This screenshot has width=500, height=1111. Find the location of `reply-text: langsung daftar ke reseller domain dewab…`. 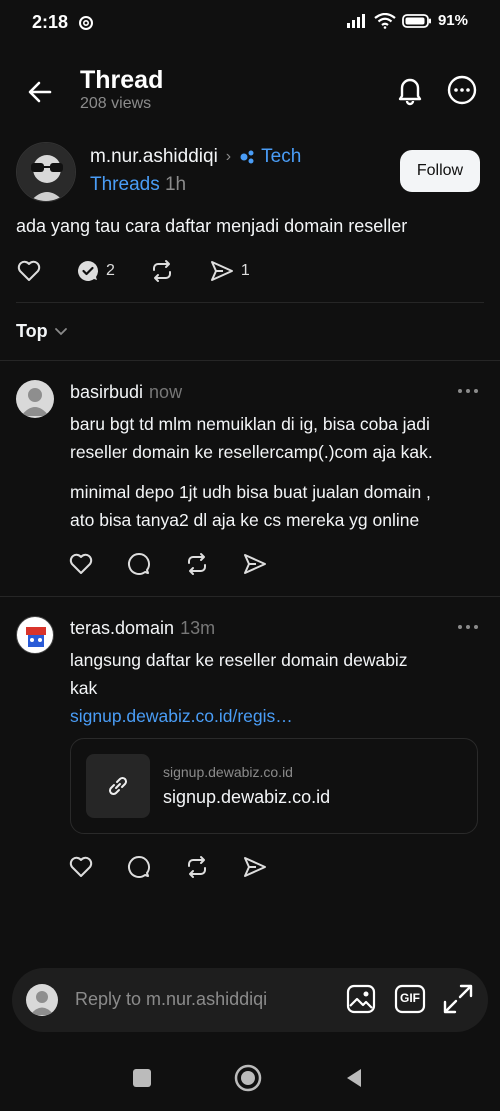

reply-text: langsung daftar ke reseller domain dewab… is located at coordinates (239, 660).